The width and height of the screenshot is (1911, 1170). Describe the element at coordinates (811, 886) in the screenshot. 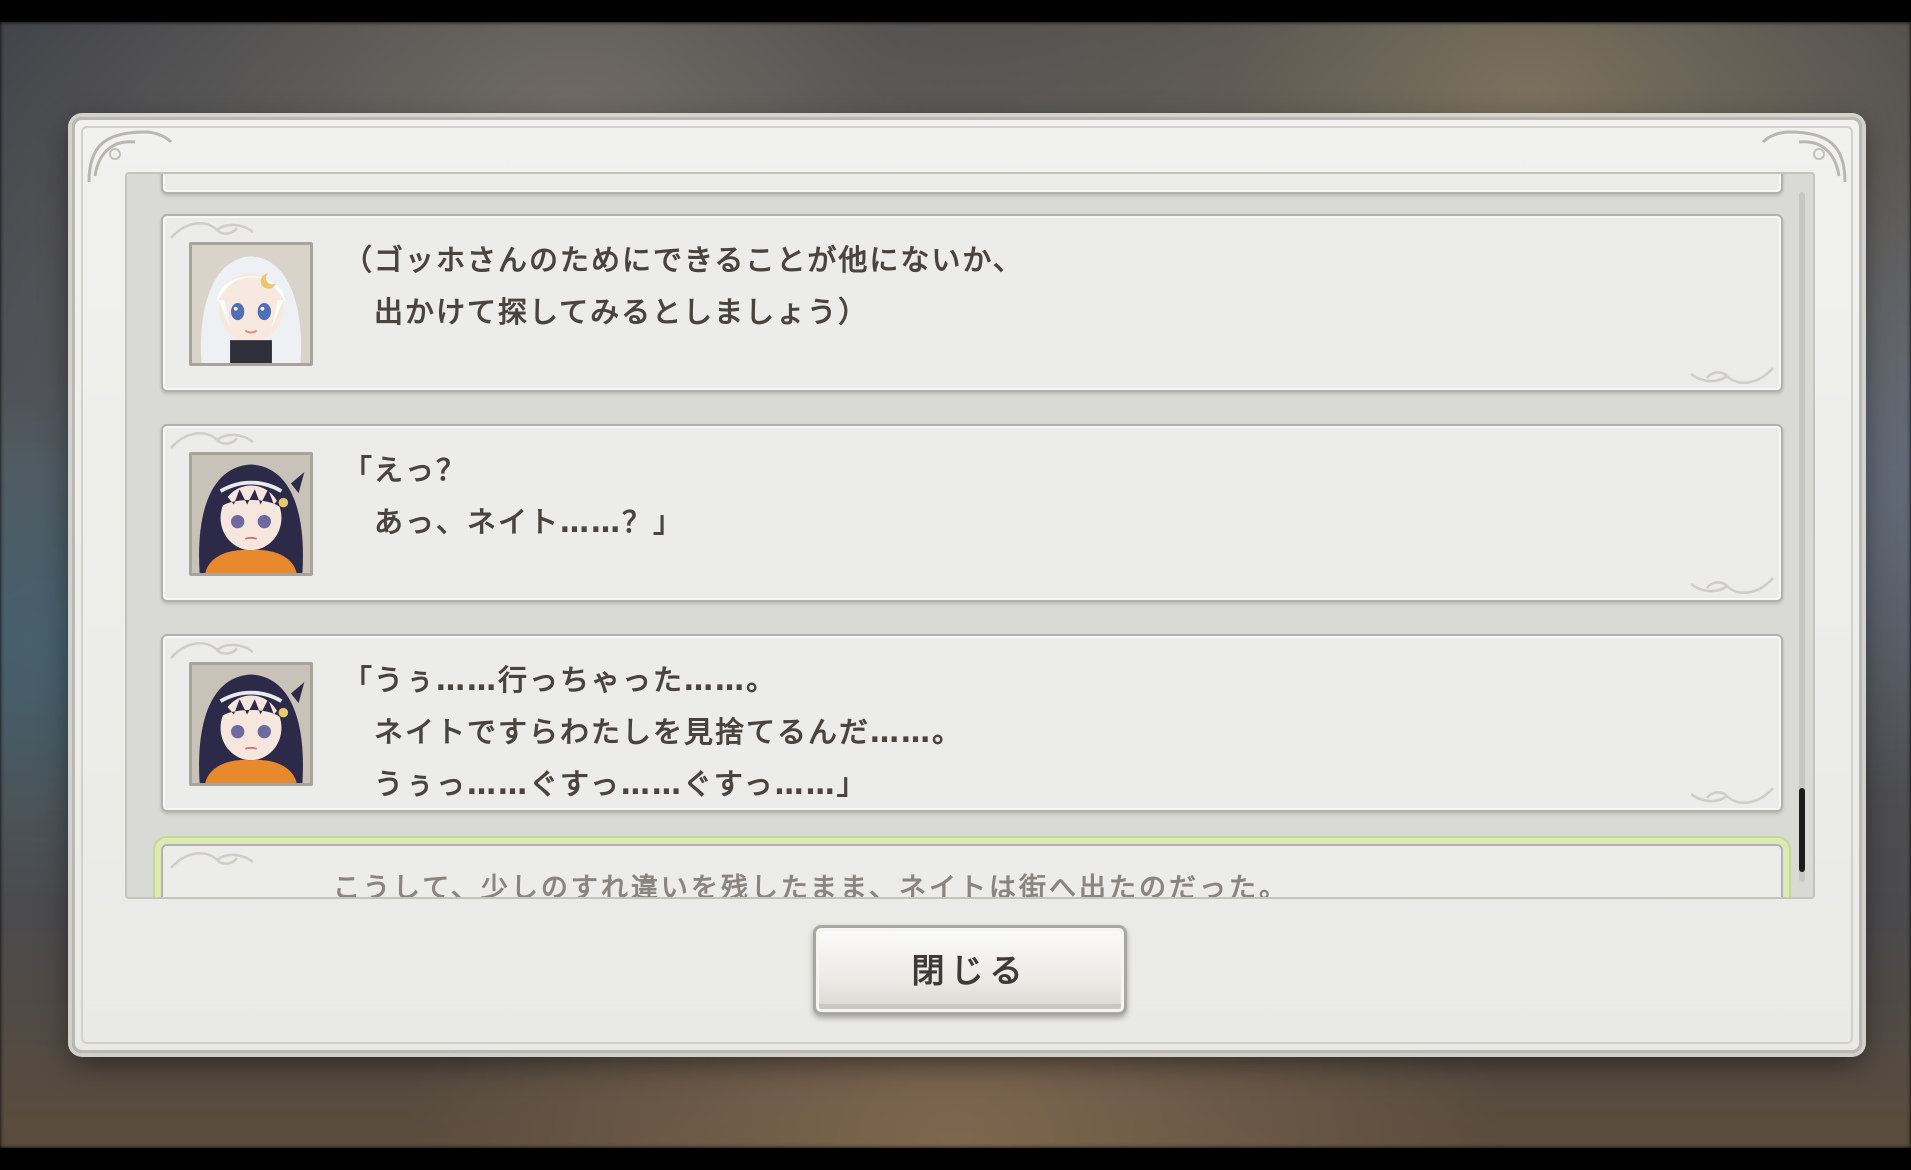

I see `narration-text: こうして、少しのすれ違いを残したまま、ネイトは街へ出たのだった。` at that location.